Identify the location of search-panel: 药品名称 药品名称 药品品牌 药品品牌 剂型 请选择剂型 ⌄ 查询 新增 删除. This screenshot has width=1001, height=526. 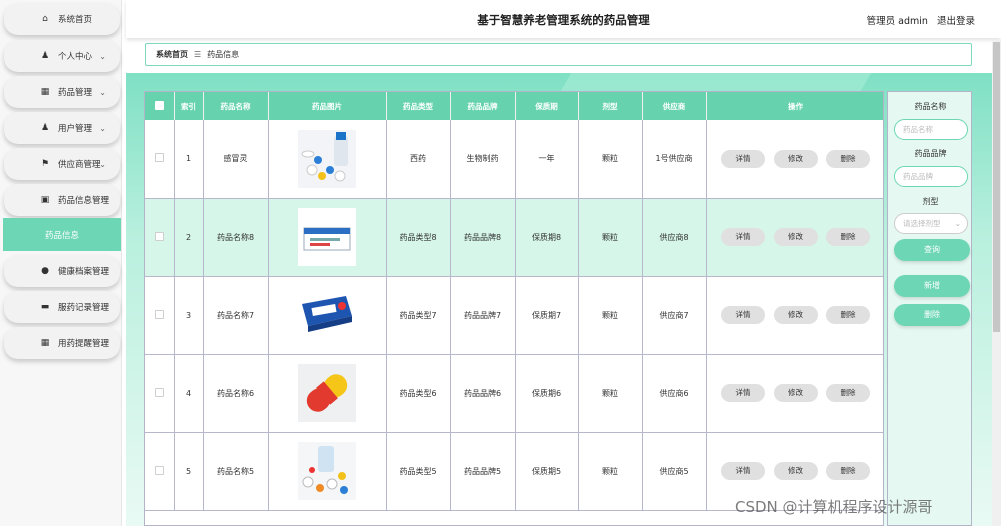
(929, 308).